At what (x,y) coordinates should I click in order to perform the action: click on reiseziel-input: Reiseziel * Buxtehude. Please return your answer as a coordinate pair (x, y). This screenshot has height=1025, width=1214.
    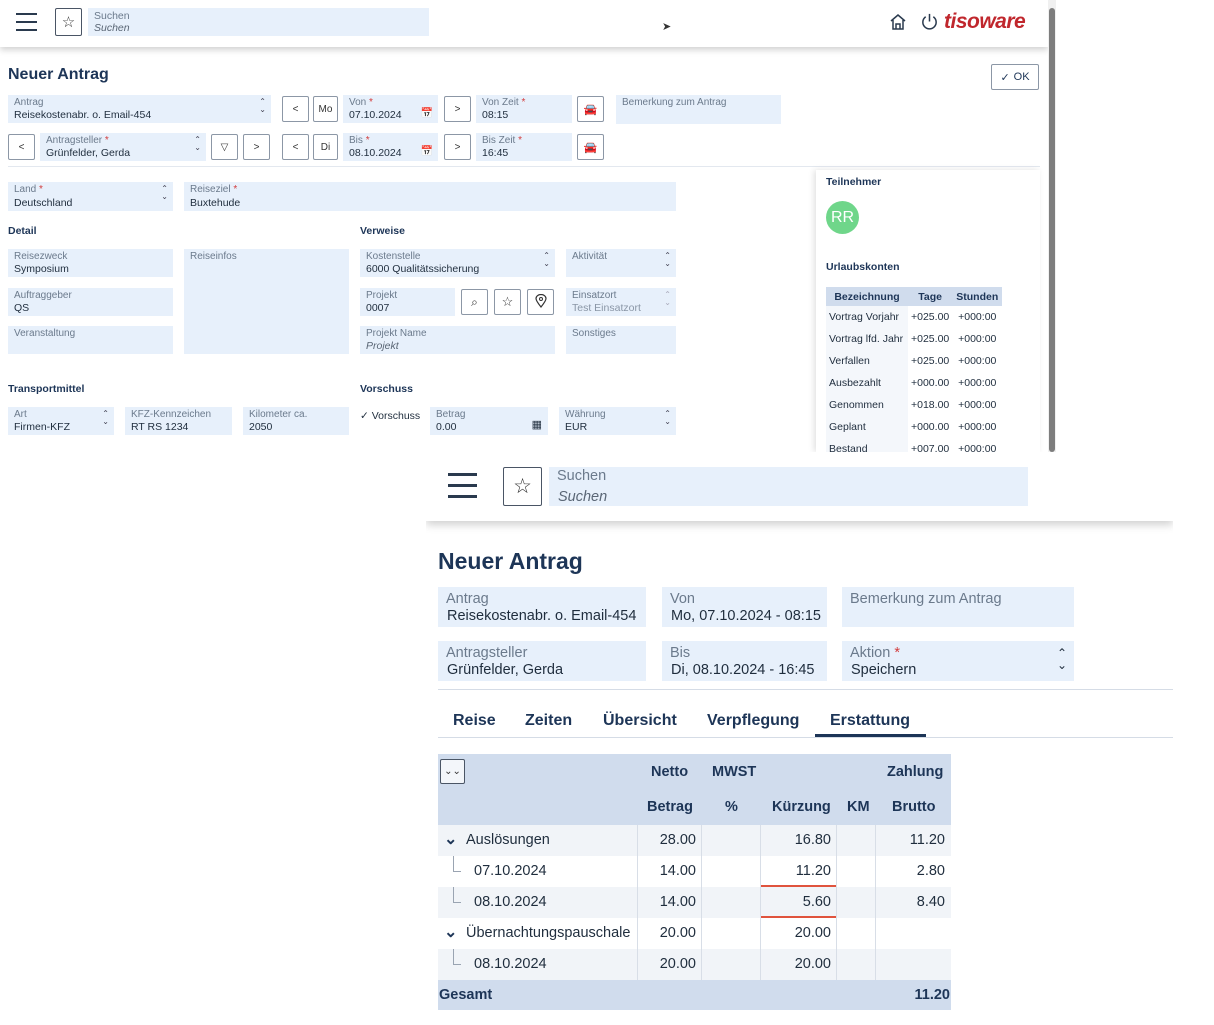
    Looking at the image, I should click on (430, 196).